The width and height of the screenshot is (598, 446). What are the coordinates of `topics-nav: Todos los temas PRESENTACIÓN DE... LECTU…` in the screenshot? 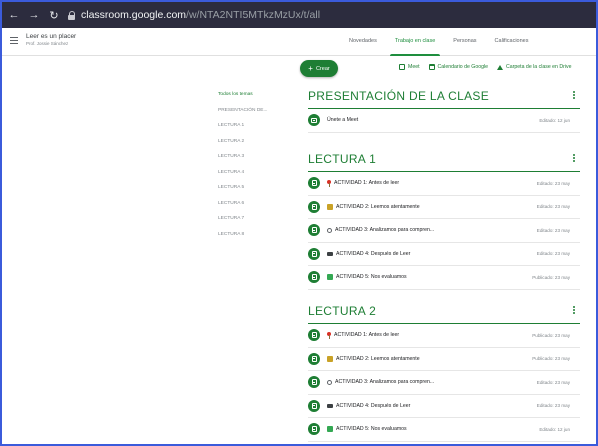 It's located at (251, 167).